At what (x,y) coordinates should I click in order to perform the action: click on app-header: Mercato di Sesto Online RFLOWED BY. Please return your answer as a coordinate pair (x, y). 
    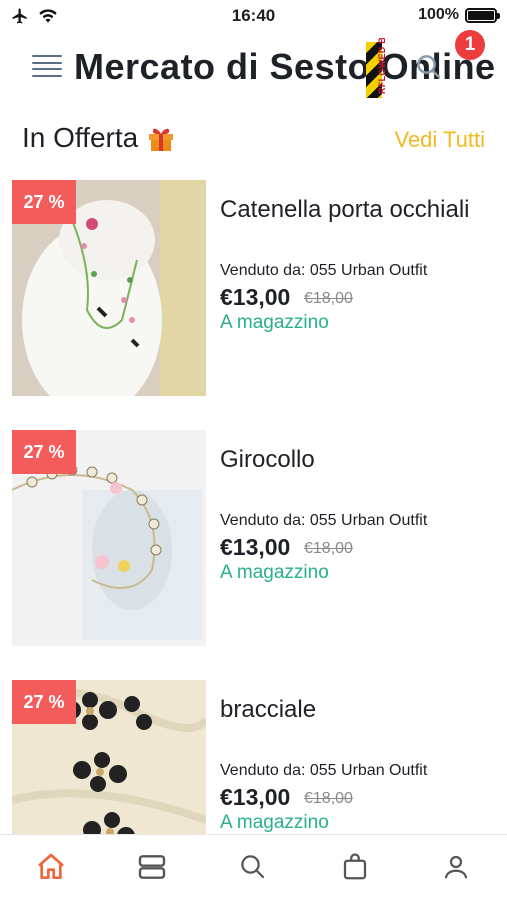
    Looking at the image, I should click on (253, 68).